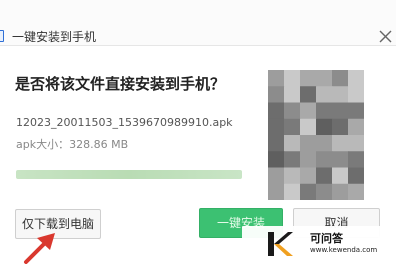 This screenshot has width=396, height=264. I want to click on phone-icon, so click(2, 36).